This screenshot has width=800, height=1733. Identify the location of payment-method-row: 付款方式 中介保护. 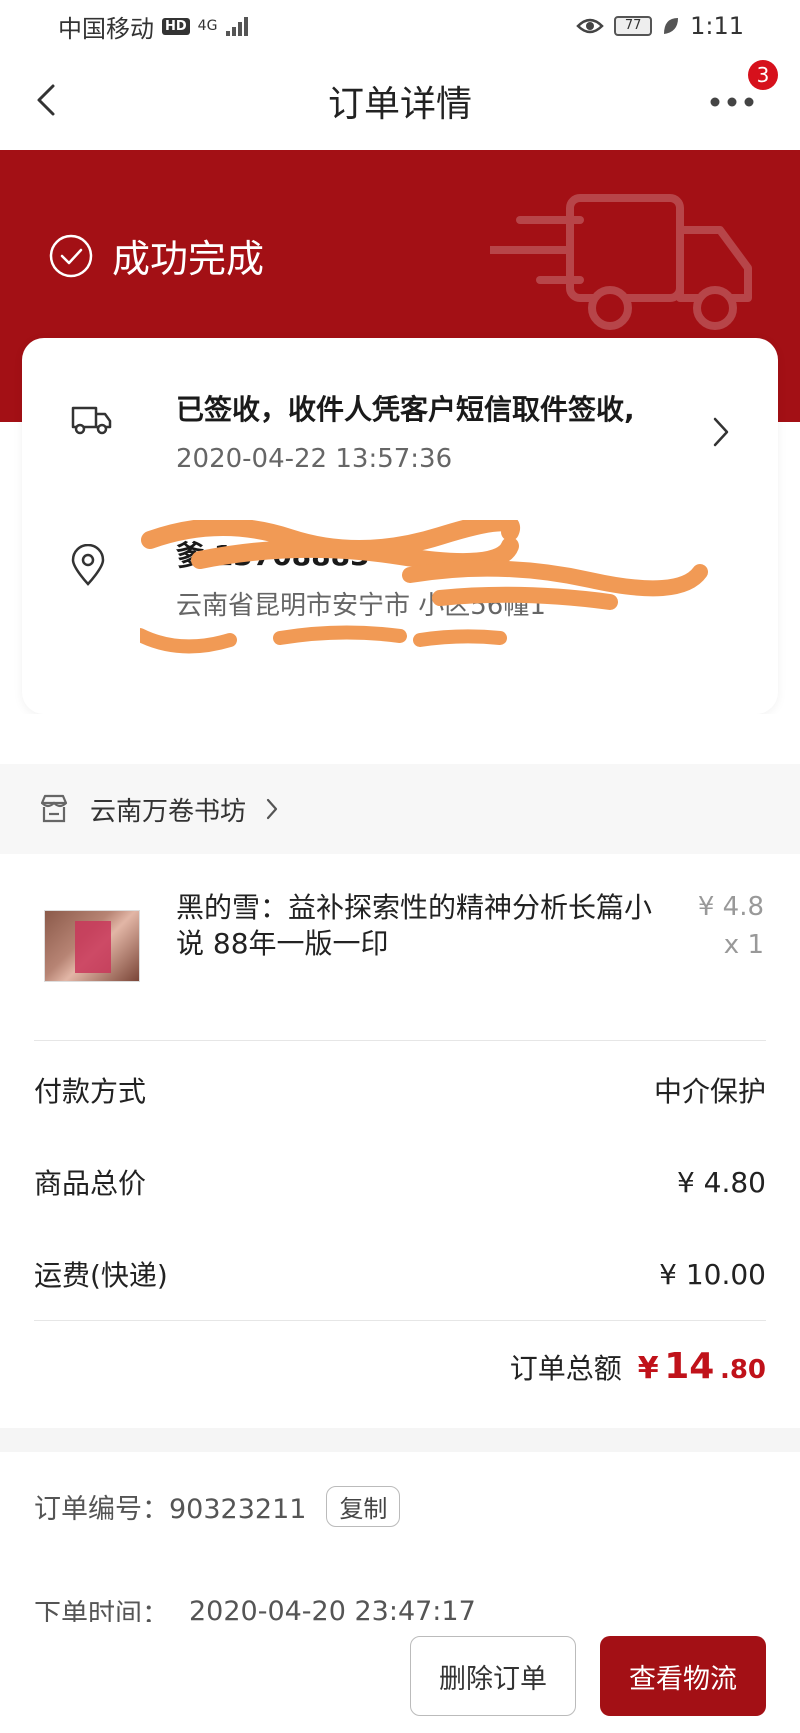
(400, 1090).